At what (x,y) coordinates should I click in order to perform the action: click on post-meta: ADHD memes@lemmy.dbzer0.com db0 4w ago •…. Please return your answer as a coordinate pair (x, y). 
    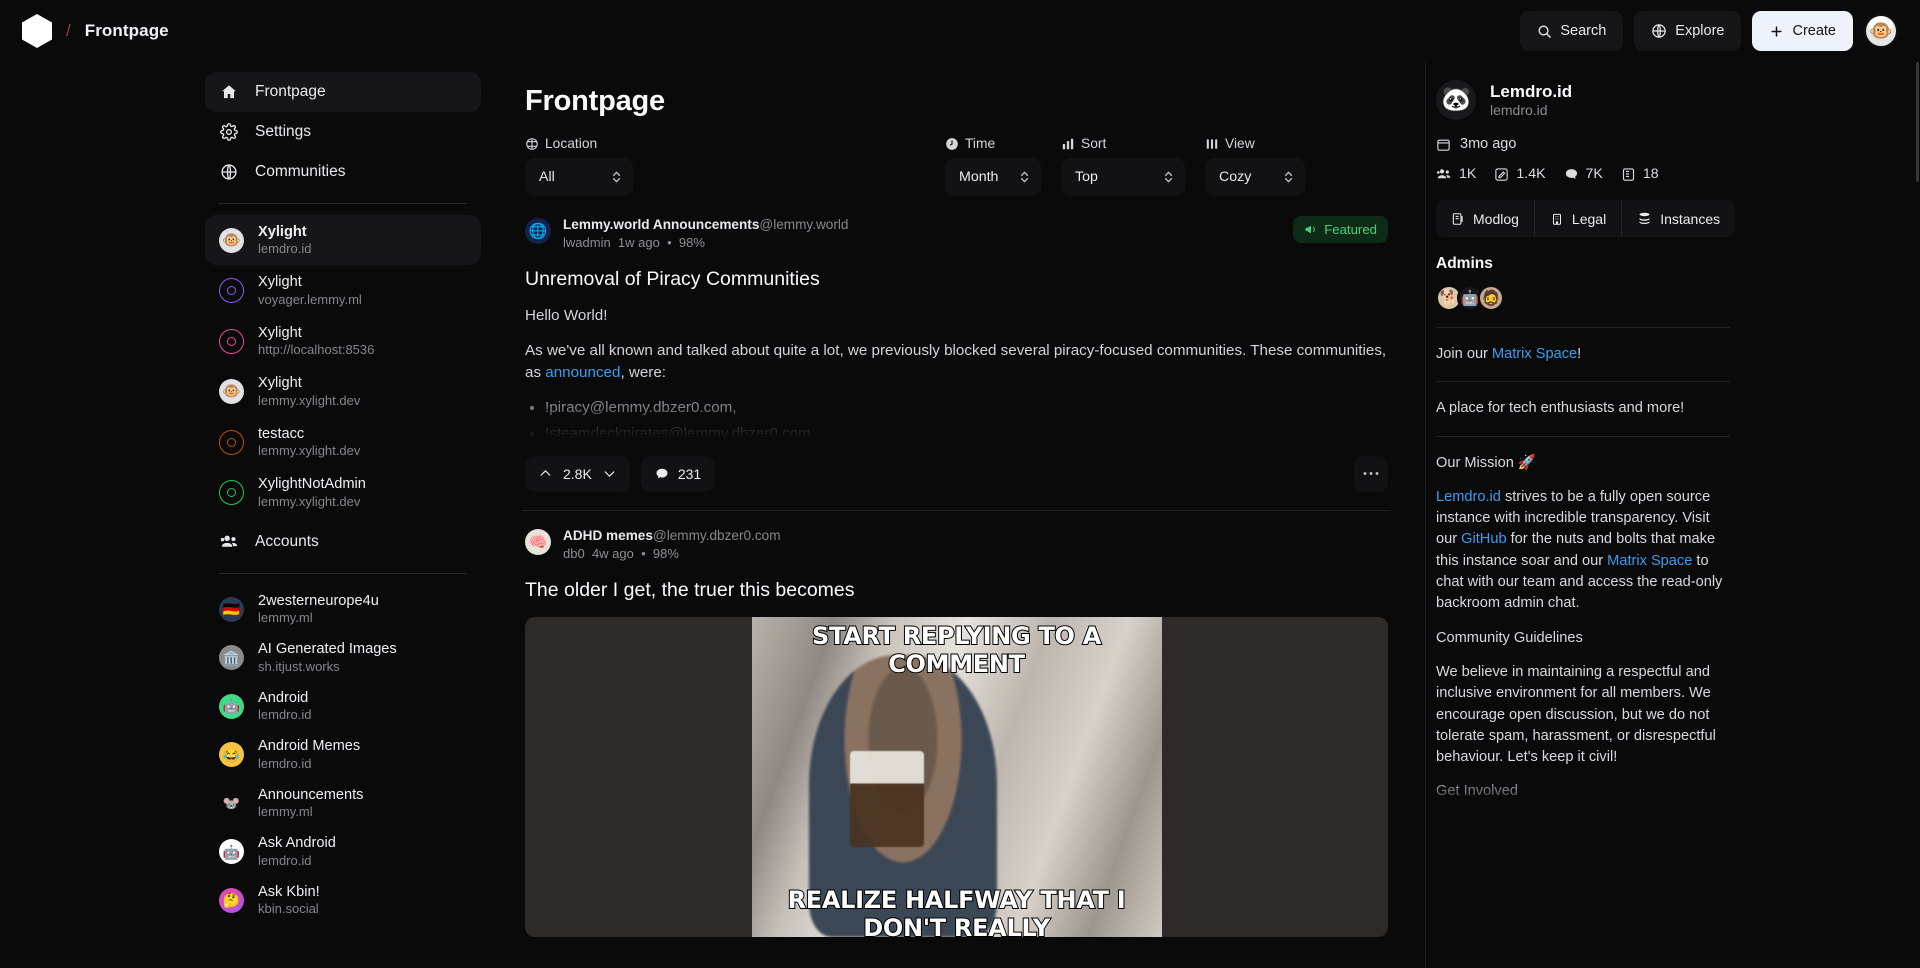
    Looking at the image, I should click on (672, 545).